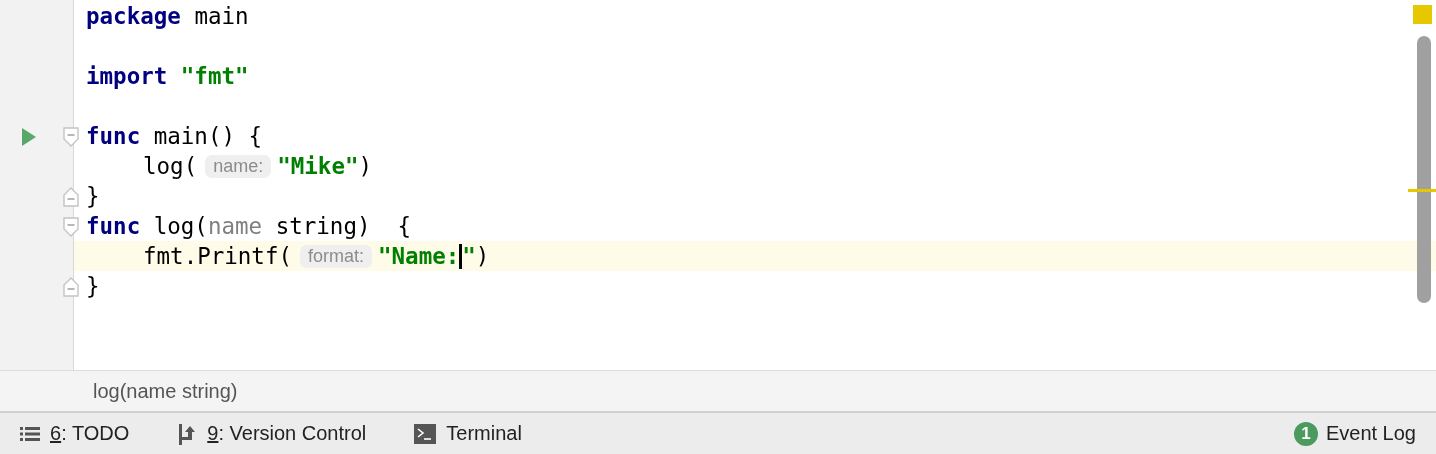 Image resolution: width=1436 pixels, height=454 pixels. Describe the element at coordinates (133, 16) in the screenshot. I see `keyword: package` at that location.